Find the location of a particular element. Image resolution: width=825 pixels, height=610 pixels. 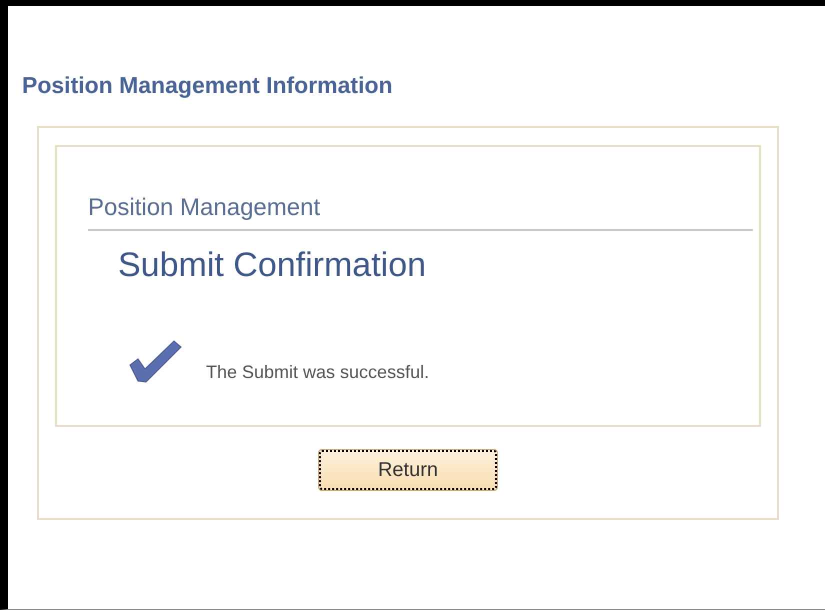

page-title: Position Management Information is located at coordinates (208, 85).